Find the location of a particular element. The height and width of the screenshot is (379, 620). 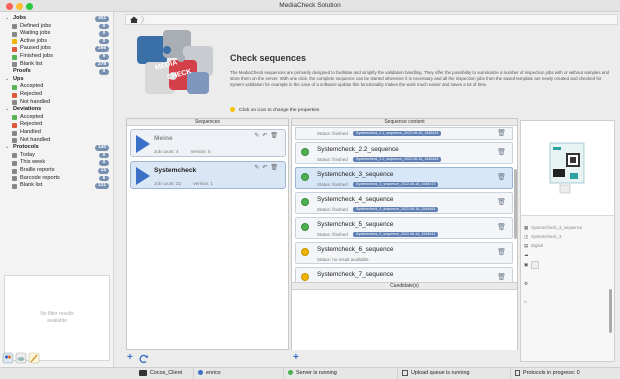

home-icon is located at coordinates (138, 19).